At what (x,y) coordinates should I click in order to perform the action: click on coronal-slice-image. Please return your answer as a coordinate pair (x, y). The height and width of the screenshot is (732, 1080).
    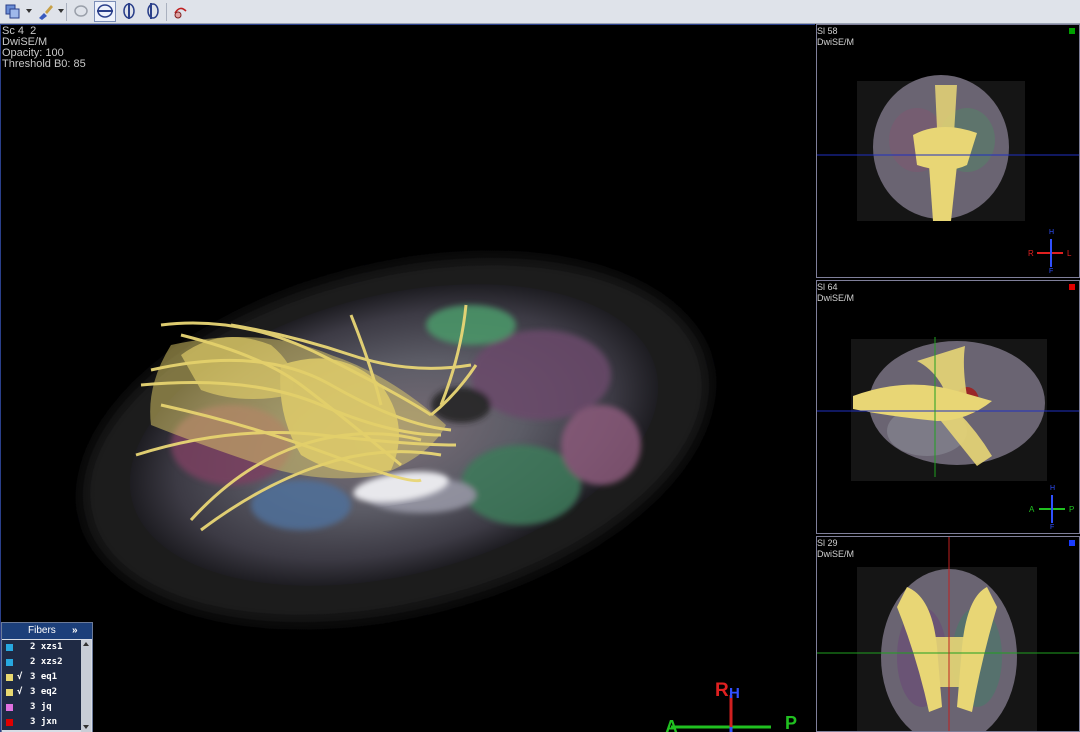
    Looking at the image, I should click on (948, 171).